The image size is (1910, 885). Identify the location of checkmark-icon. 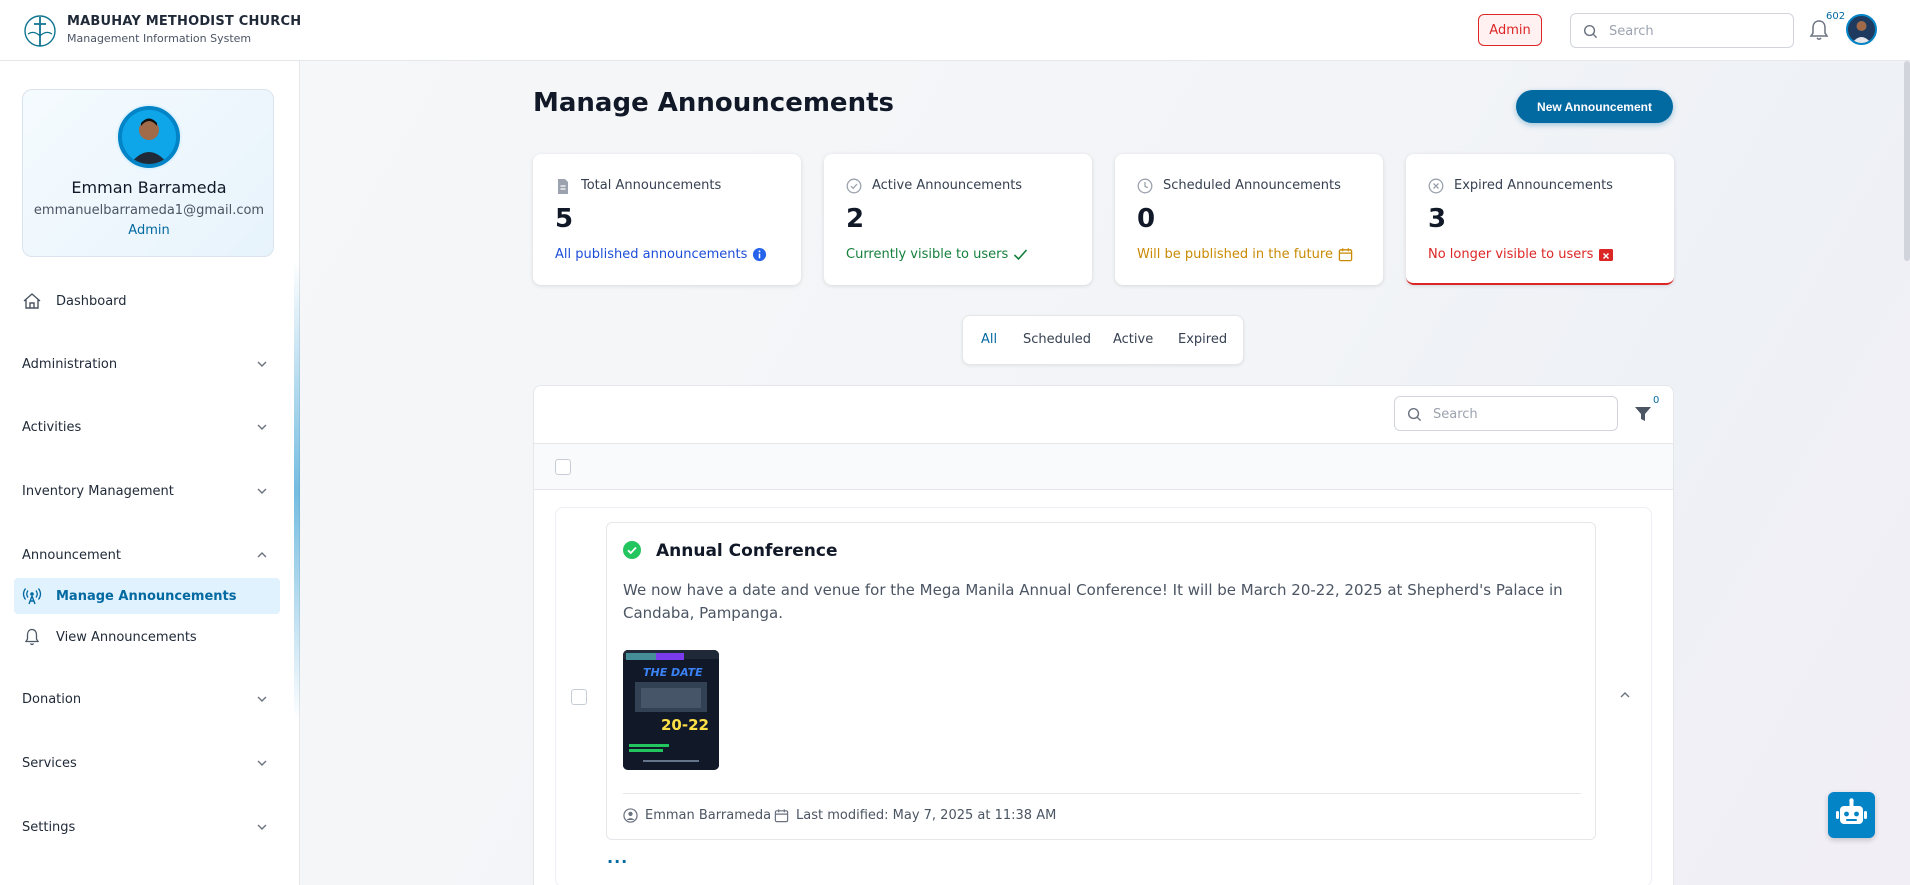
(1021, 255).